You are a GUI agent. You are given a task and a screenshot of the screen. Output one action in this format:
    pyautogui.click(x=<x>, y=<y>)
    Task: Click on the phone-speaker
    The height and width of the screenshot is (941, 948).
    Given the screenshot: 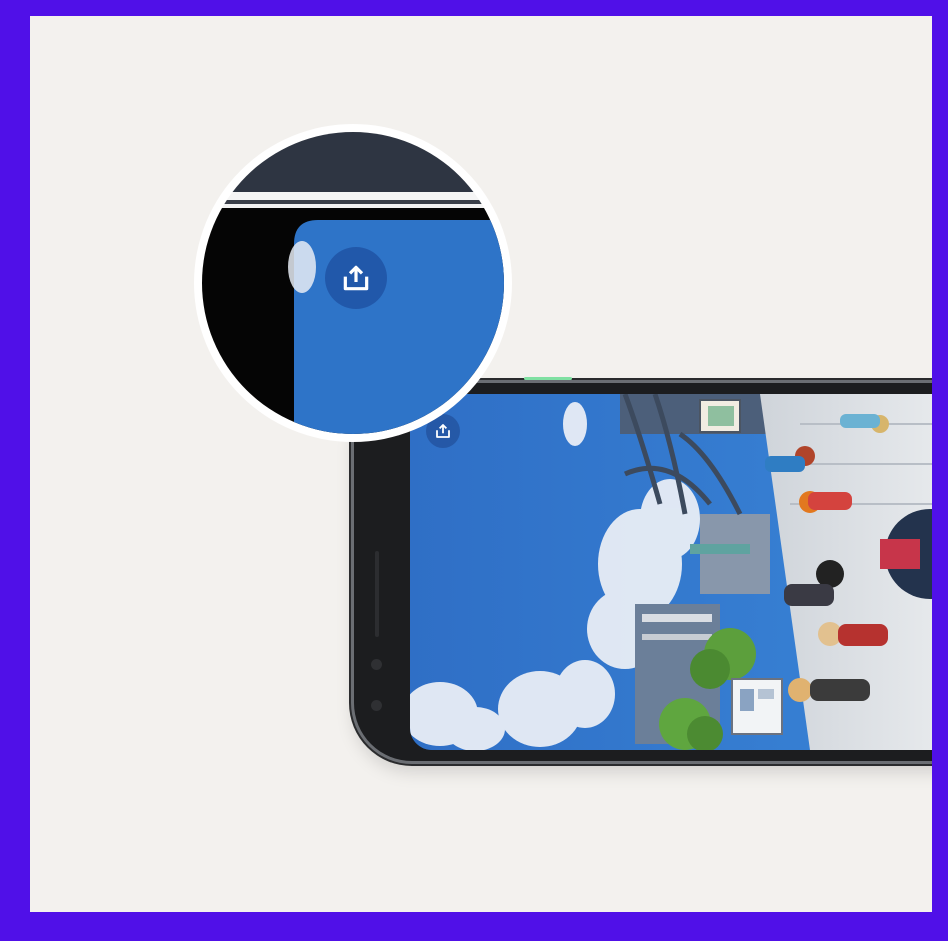 What is the action you would take?
    pyautogui.click(x=377, y=594)
    